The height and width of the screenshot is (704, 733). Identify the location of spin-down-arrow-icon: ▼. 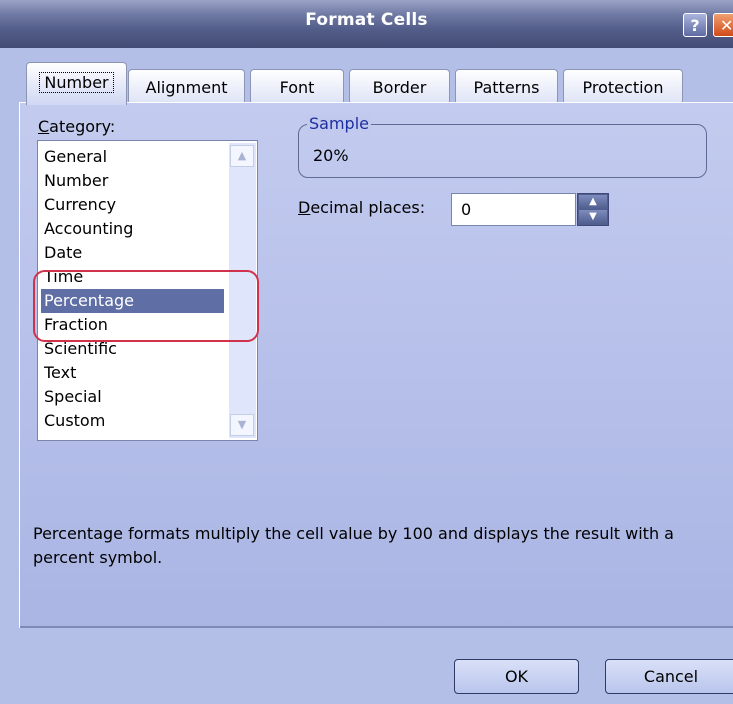
(593, 217).